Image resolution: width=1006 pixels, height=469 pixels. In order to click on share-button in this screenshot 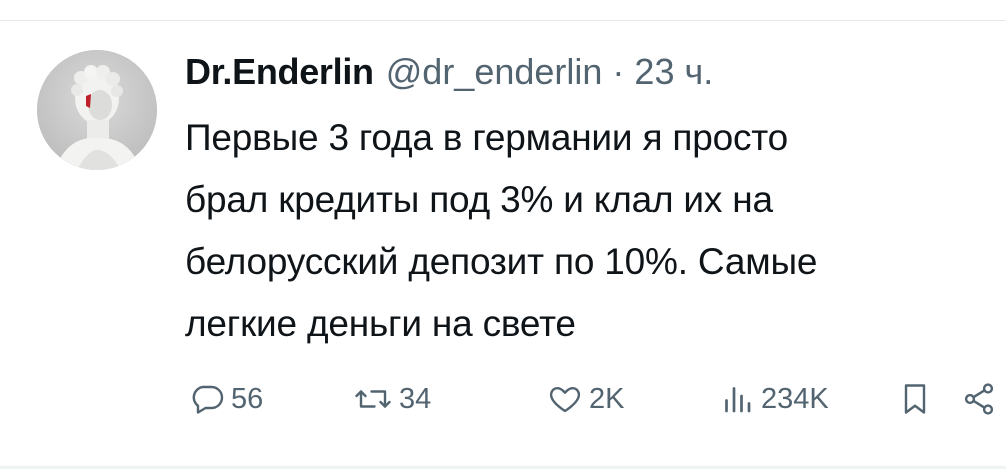, I will do `click(979, 399)`.